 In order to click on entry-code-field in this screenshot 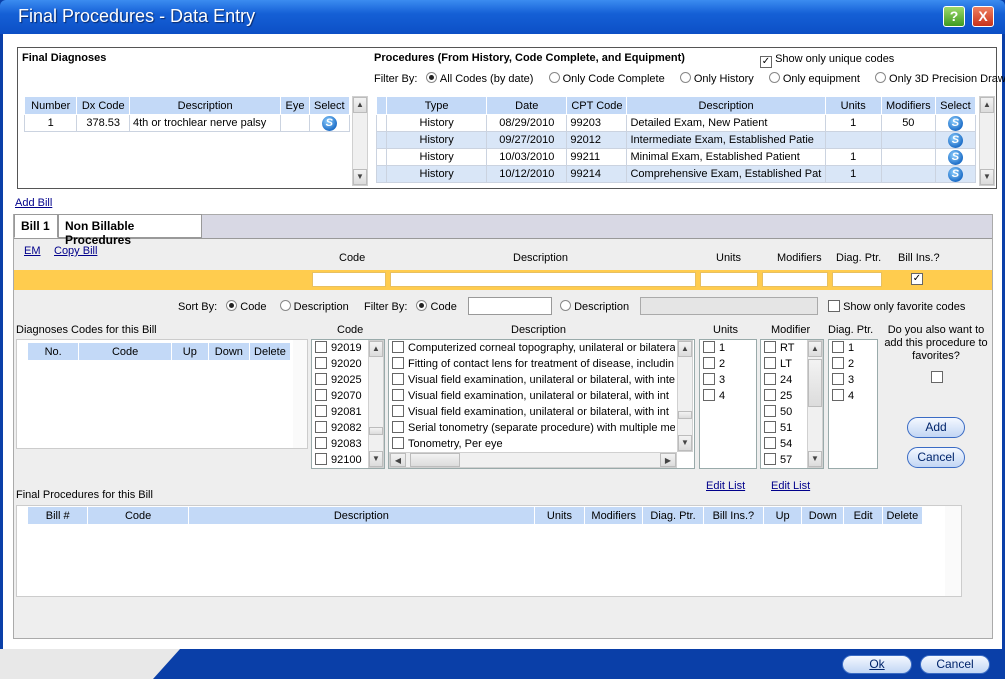, I will do `click(349, 279)`.